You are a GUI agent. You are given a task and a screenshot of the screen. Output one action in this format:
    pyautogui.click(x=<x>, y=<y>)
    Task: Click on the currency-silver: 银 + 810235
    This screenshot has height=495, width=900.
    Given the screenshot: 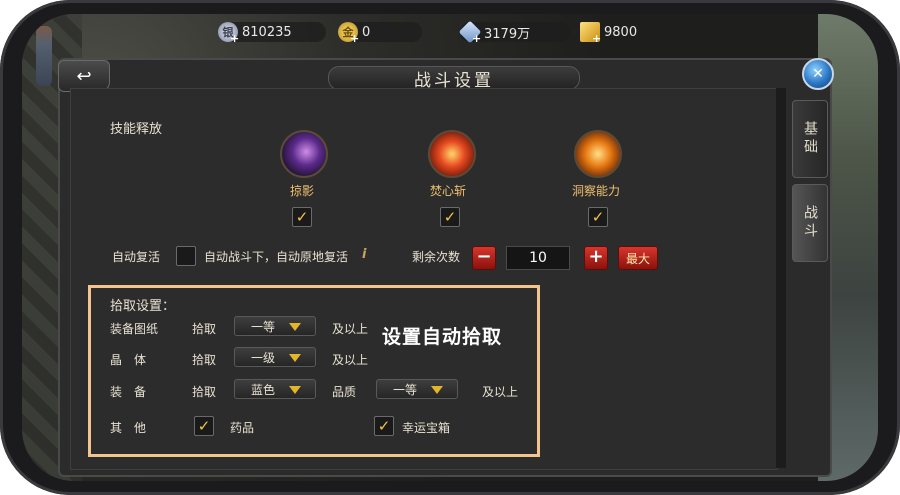 What is the action you would take?
    pyautogui.click(x=272, y=33)
    